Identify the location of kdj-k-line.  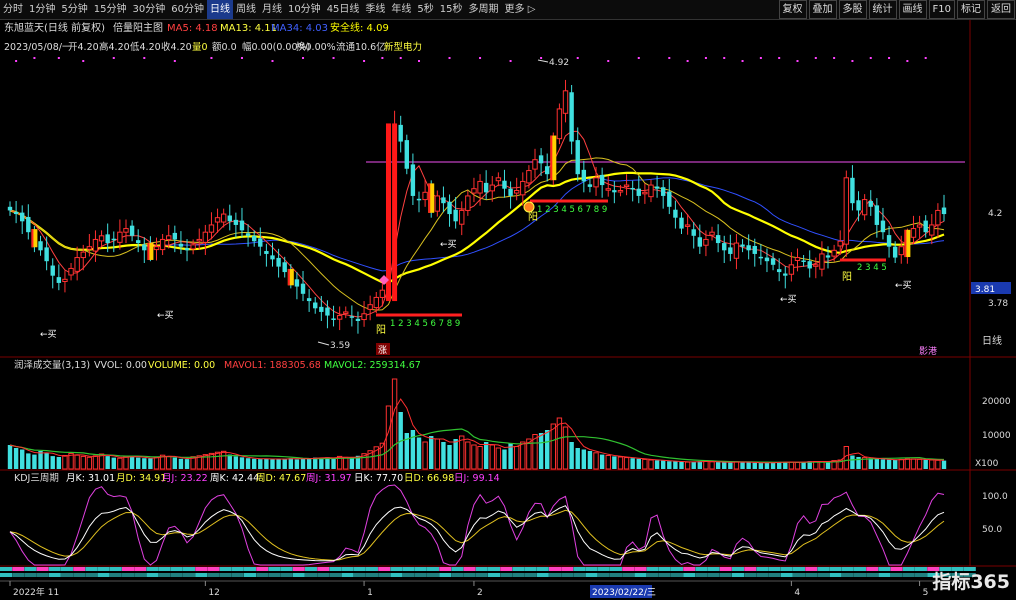
(477, 533).